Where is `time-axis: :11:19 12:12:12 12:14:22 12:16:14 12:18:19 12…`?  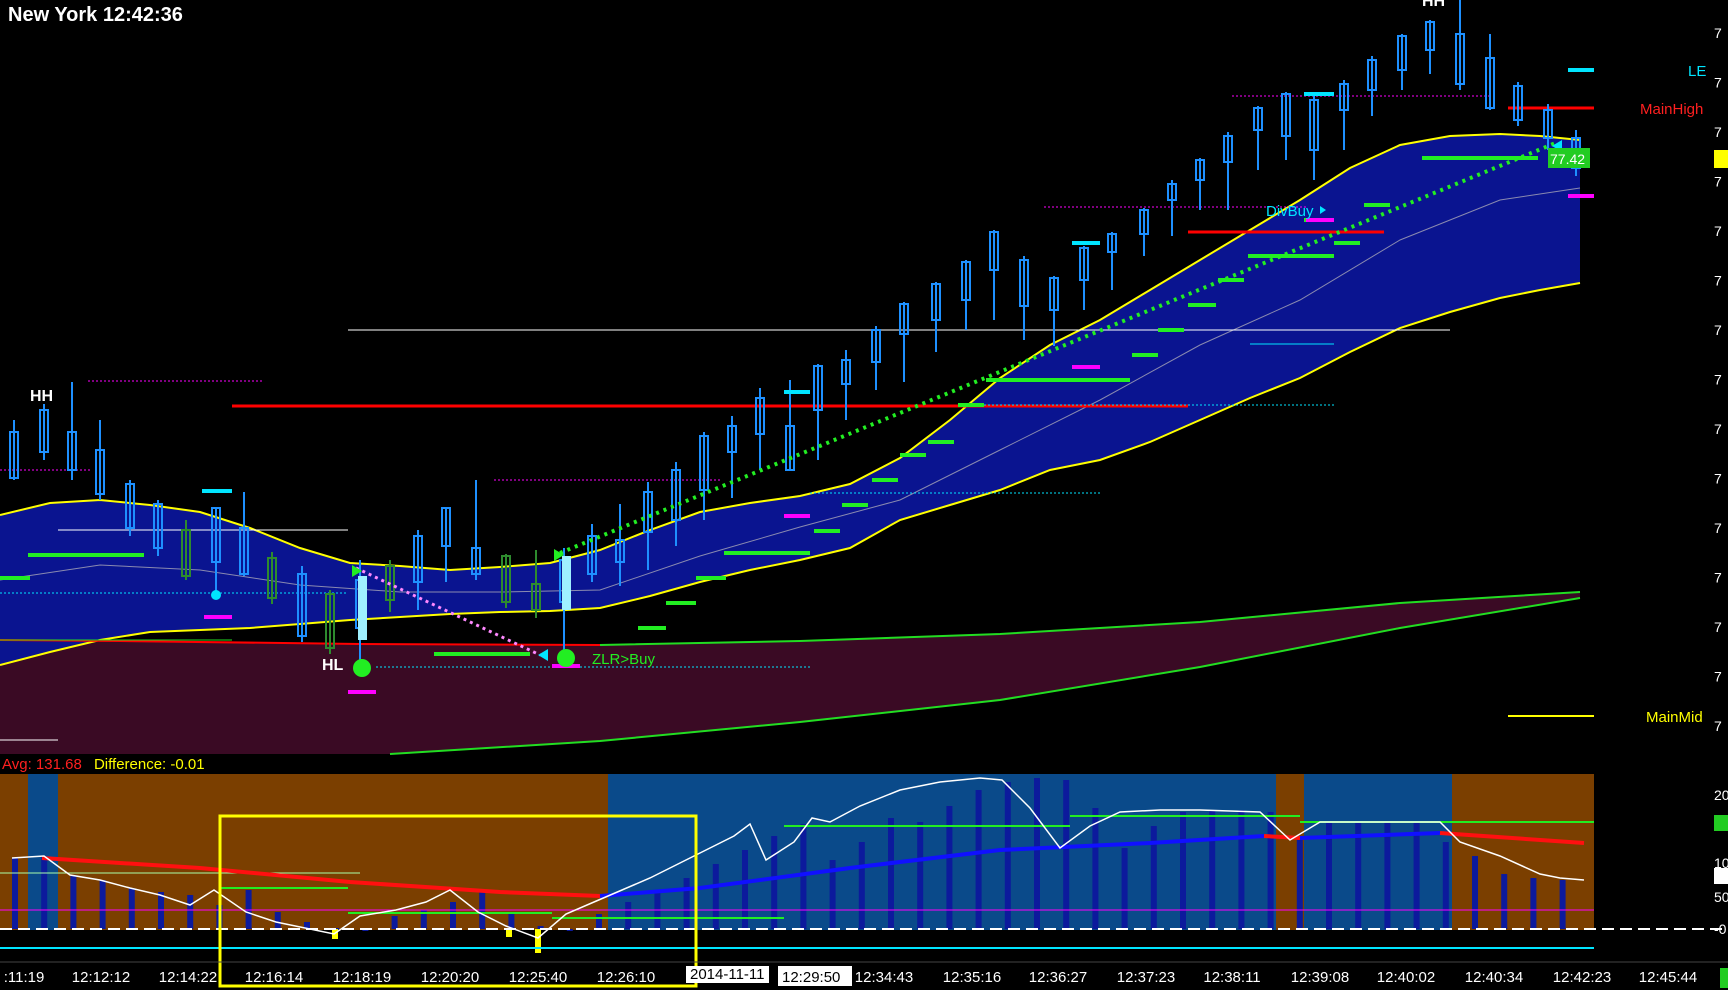 time-axis: :11:19 12:12:12 12:14:22 12:16:14 12:18:19 12… is located at coordinates (850, 976).